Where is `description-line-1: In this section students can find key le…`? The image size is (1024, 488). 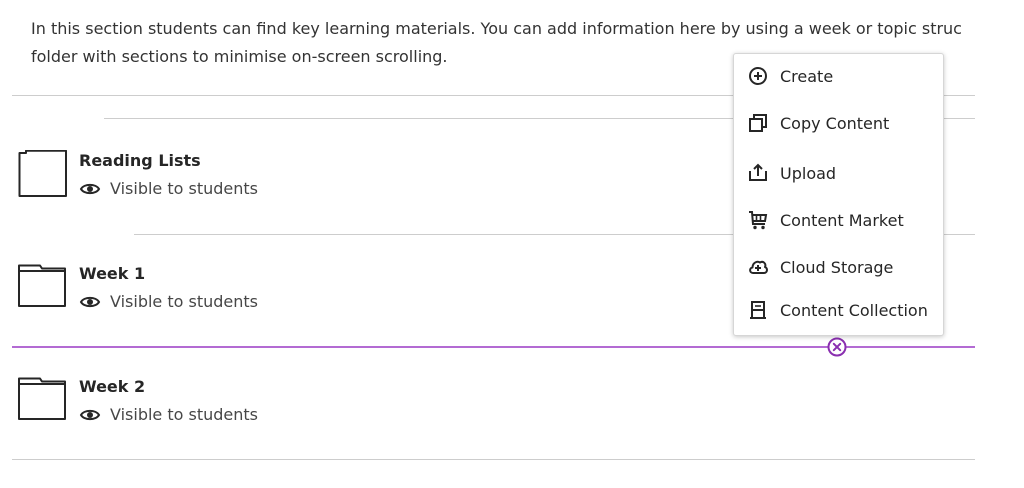
description-line-1: In this section students can find key le… is located at coordinates (496, 28).